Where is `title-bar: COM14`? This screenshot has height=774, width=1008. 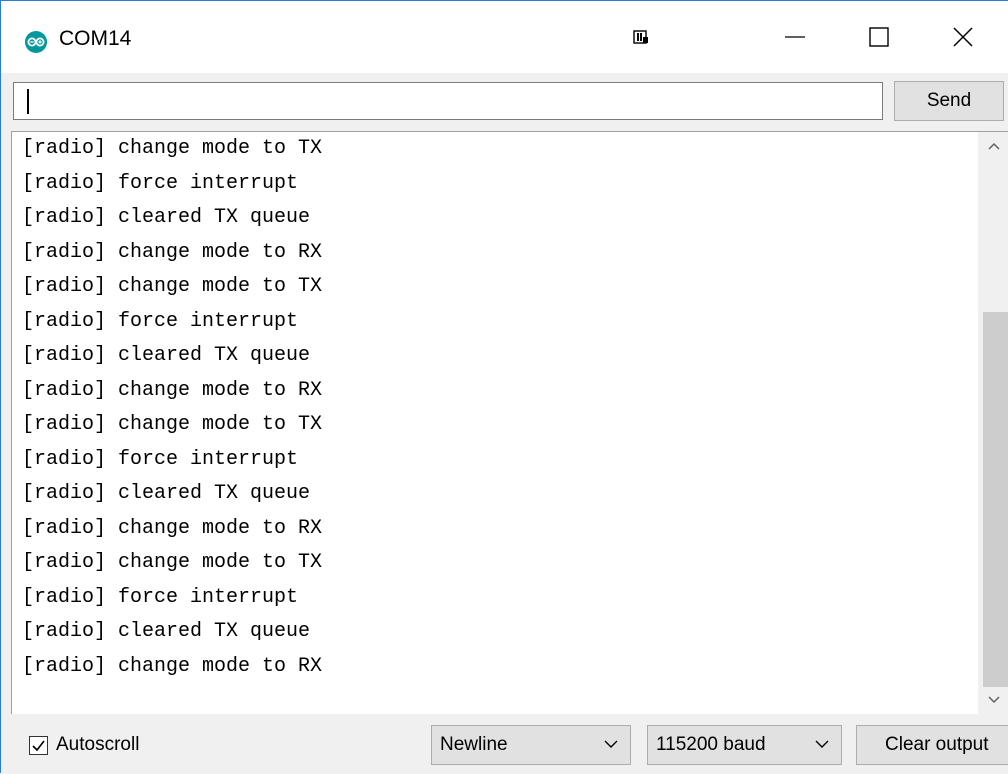
title-bar: COM14 is located at coordinates (504, 37).